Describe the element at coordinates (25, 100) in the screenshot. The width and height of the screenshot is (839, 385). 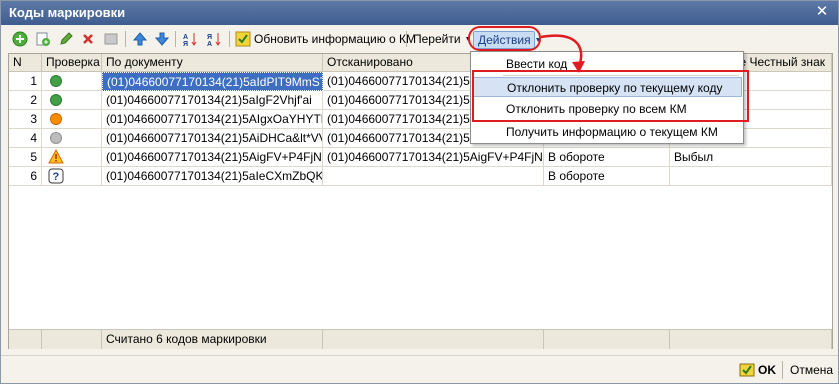
I see `row-number: 2` at that location.